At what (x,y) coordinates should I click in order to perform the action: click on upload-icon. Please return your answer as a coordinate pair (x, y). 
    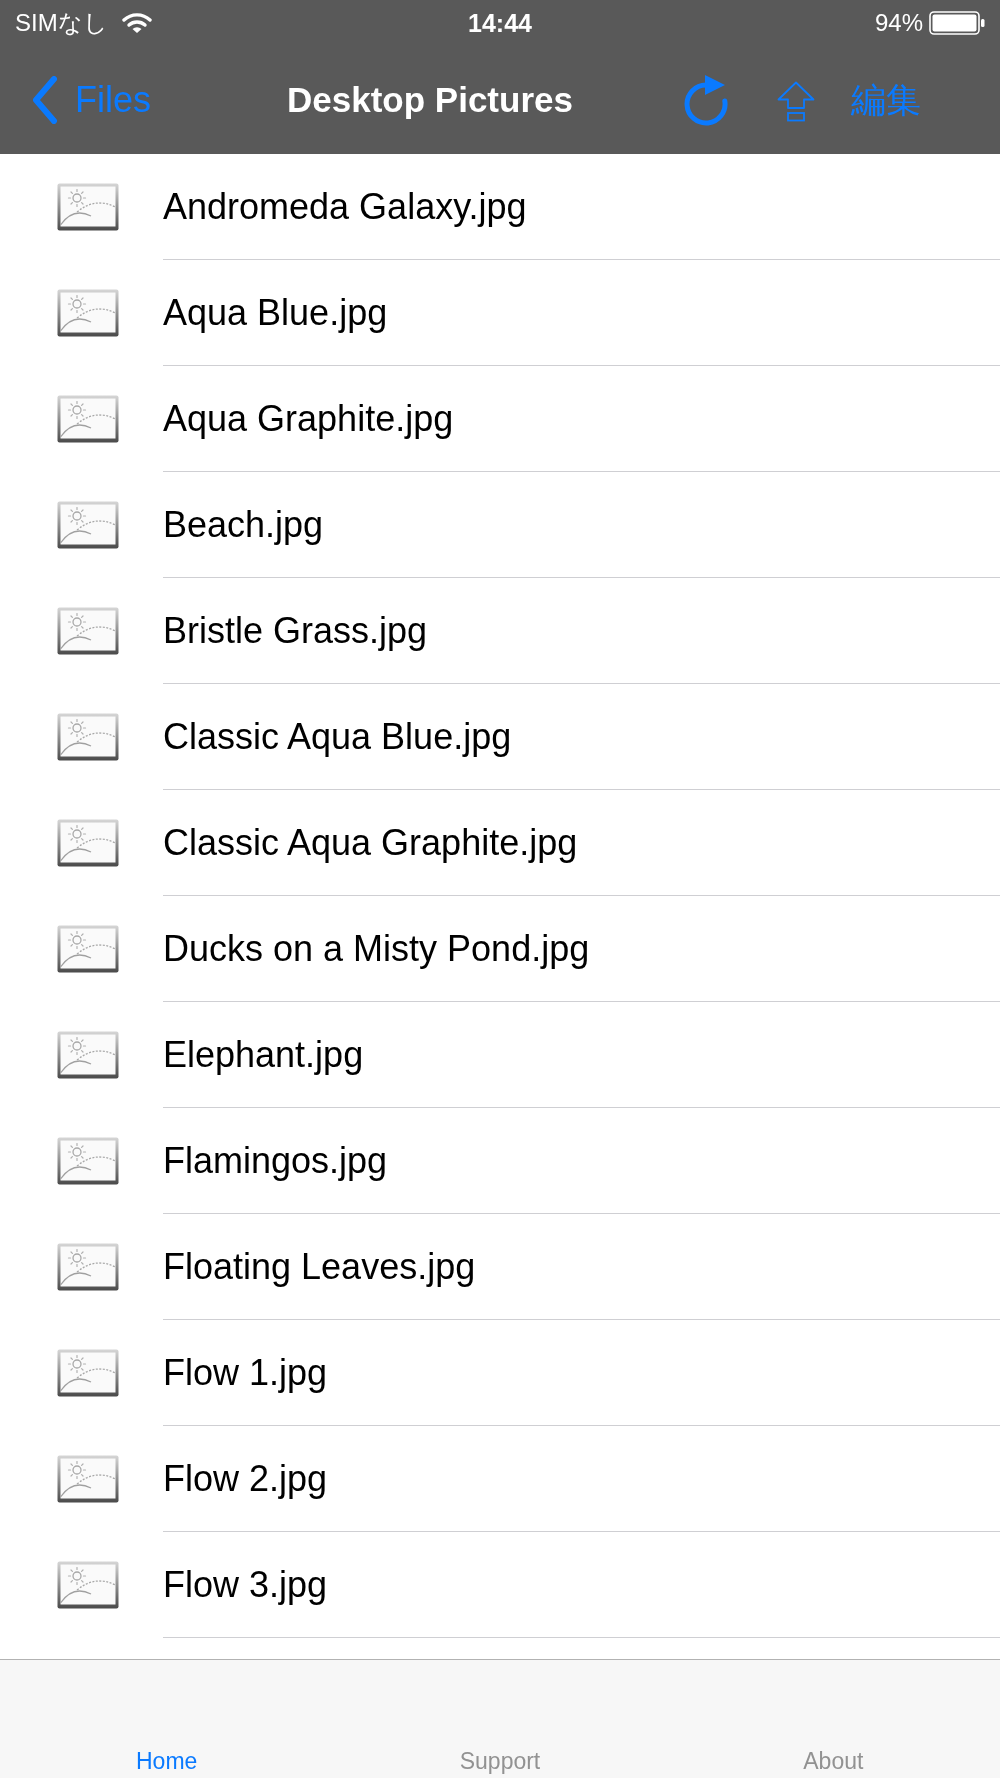
    Looking at the image, I should click on (796, 101).